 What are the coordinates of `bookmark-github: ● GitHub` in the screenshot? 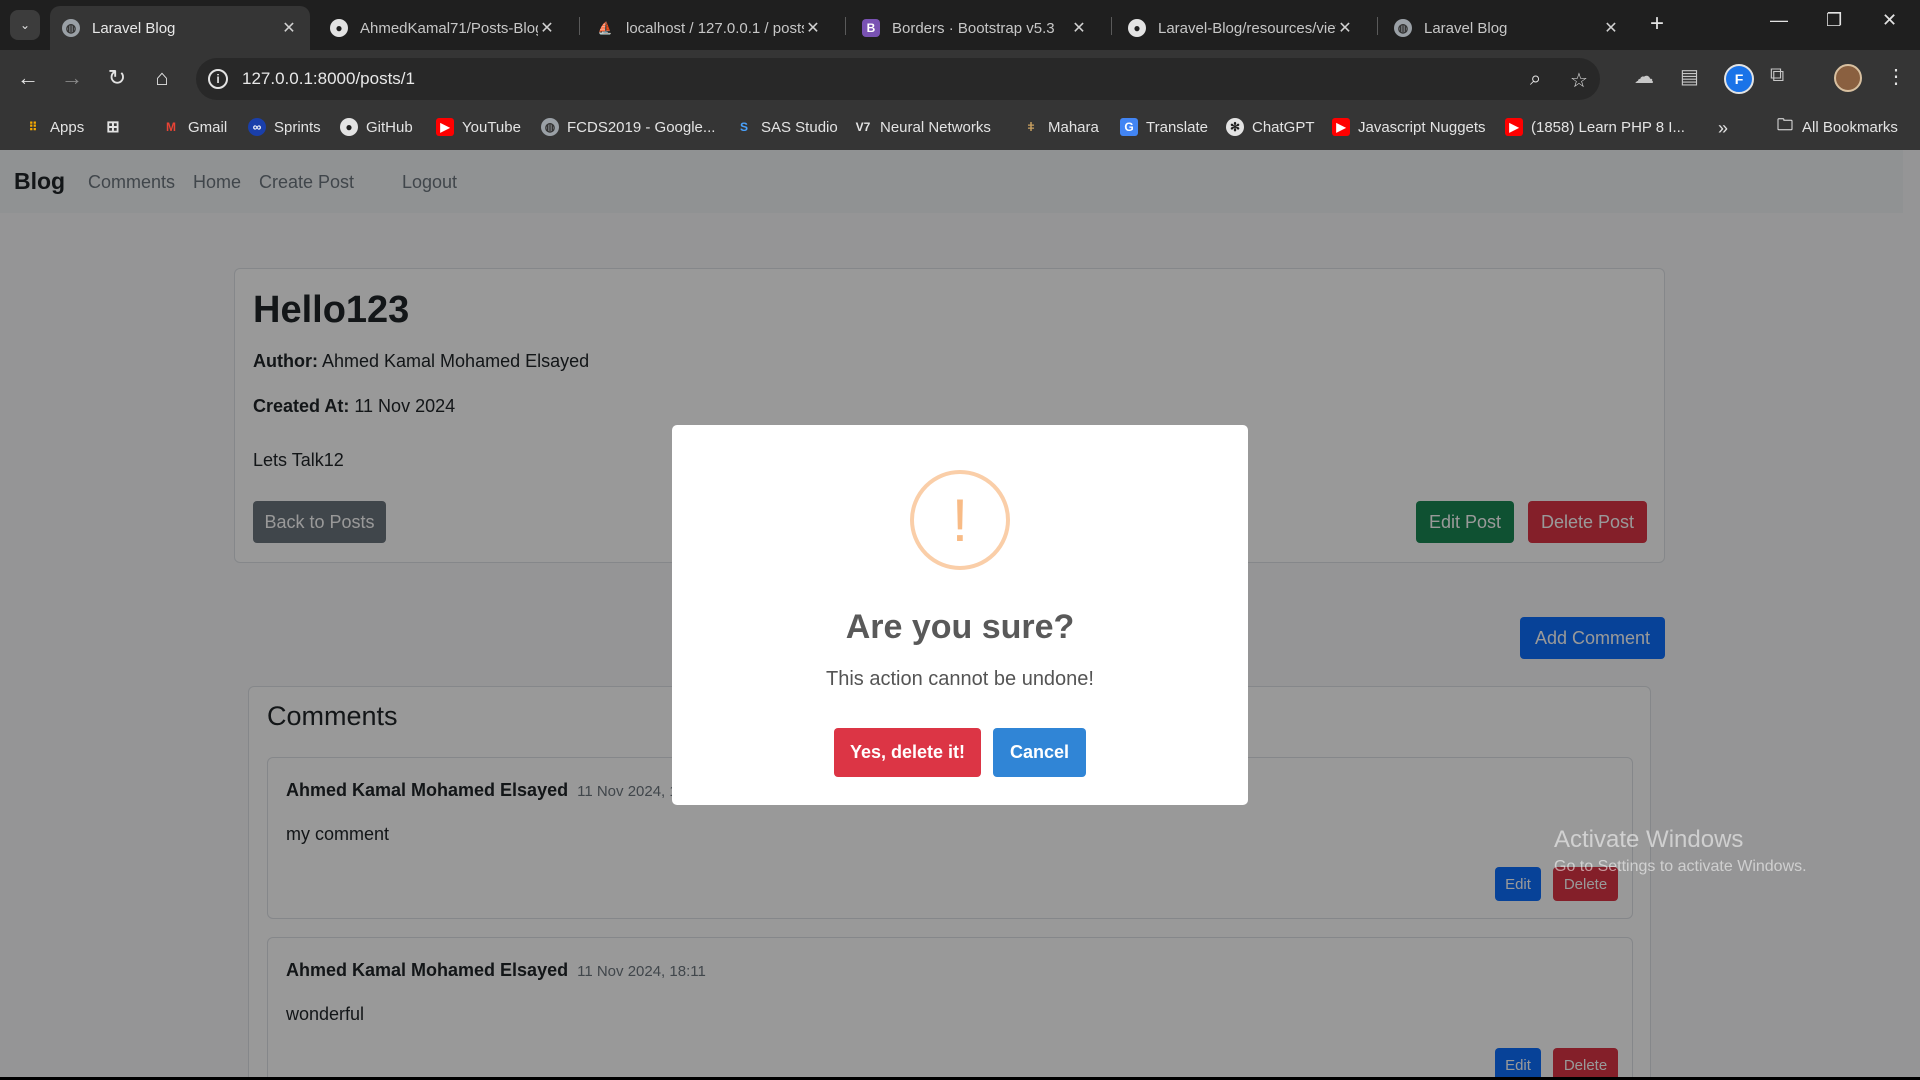 It's located at (376, 127).